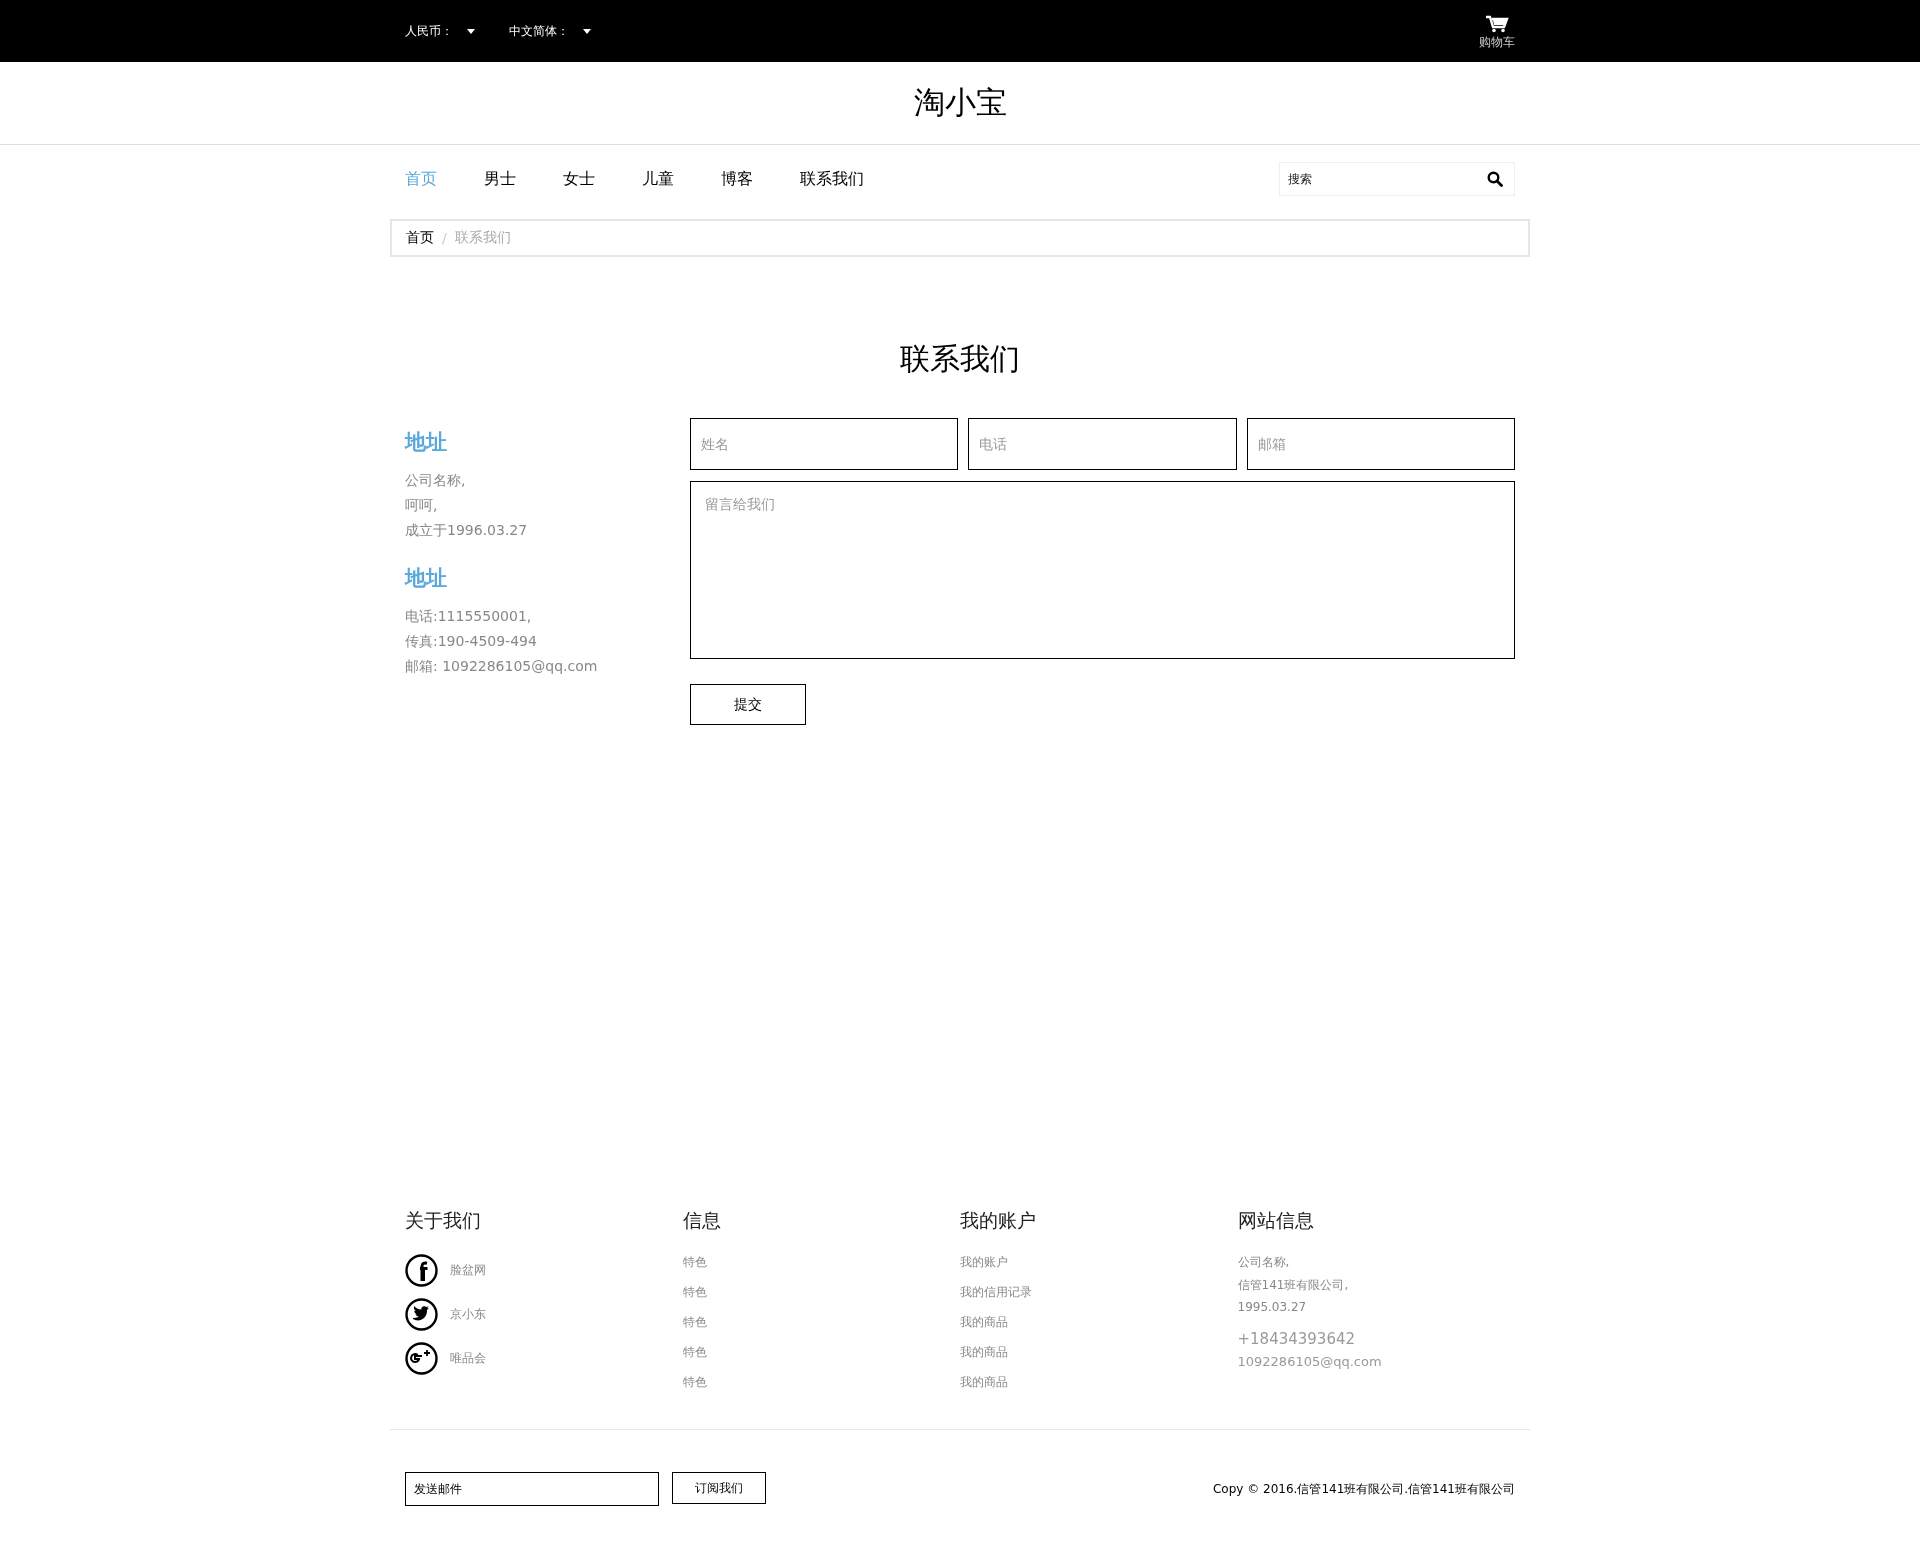 The width and height of the screenshot is (1920, 1546). I want to click on site-logo: 淘小宝, so click(960, 103).